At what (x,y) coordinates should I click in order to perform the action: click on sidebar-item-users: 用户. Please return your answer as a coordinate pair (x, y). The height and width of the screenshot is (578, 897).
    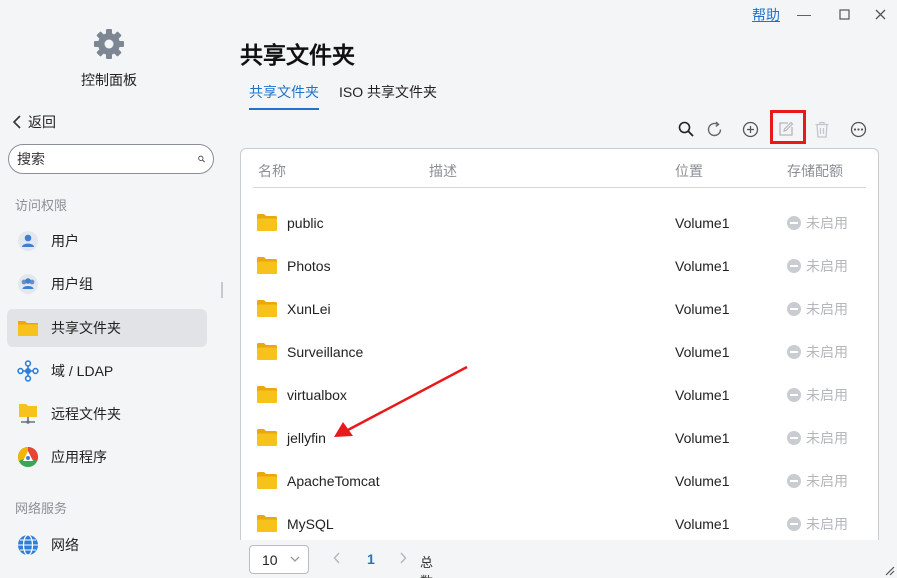
    Looking at the image, I should click on (107, 241).